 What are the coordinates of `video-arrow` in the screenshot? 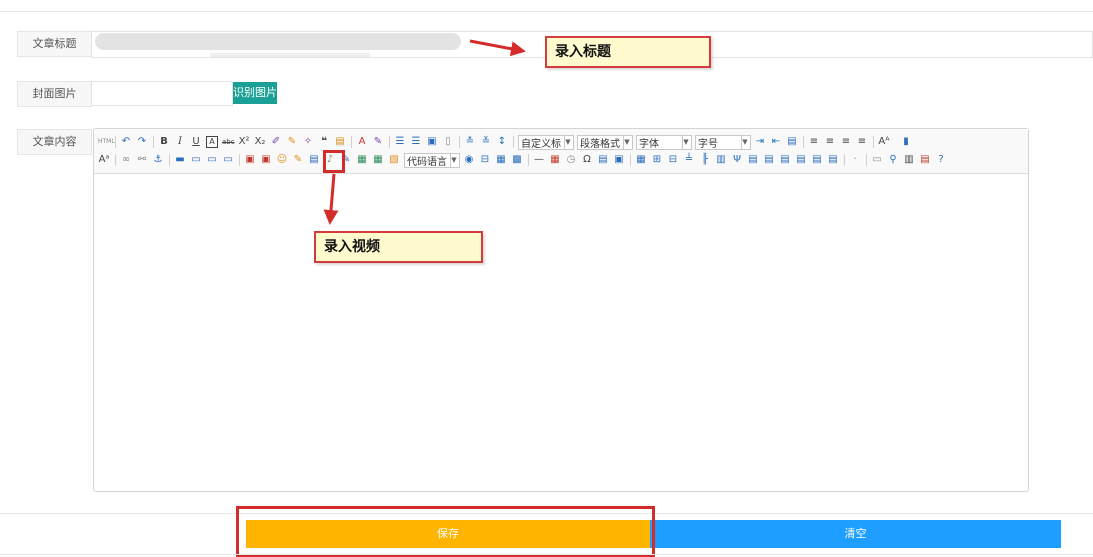 It's located at (331, 199).